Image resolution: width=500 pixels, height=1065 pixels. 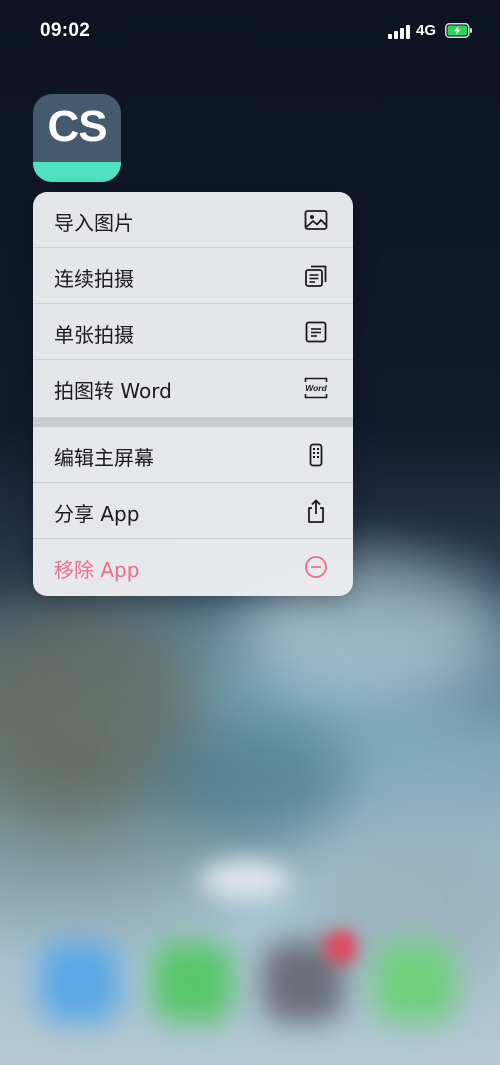 What do you see at coordinates (250, 32) in the screenshot?
I see `status-bar: 09:02 4G` at bounding box center [250, 32].